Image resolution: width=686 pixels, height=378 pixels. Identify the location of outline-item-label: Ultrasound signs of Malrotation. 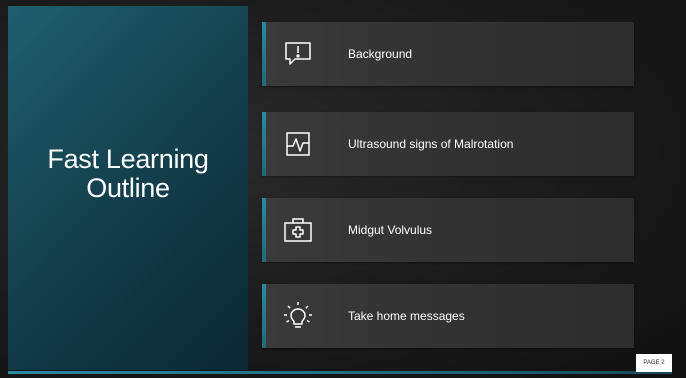
(431, 144).